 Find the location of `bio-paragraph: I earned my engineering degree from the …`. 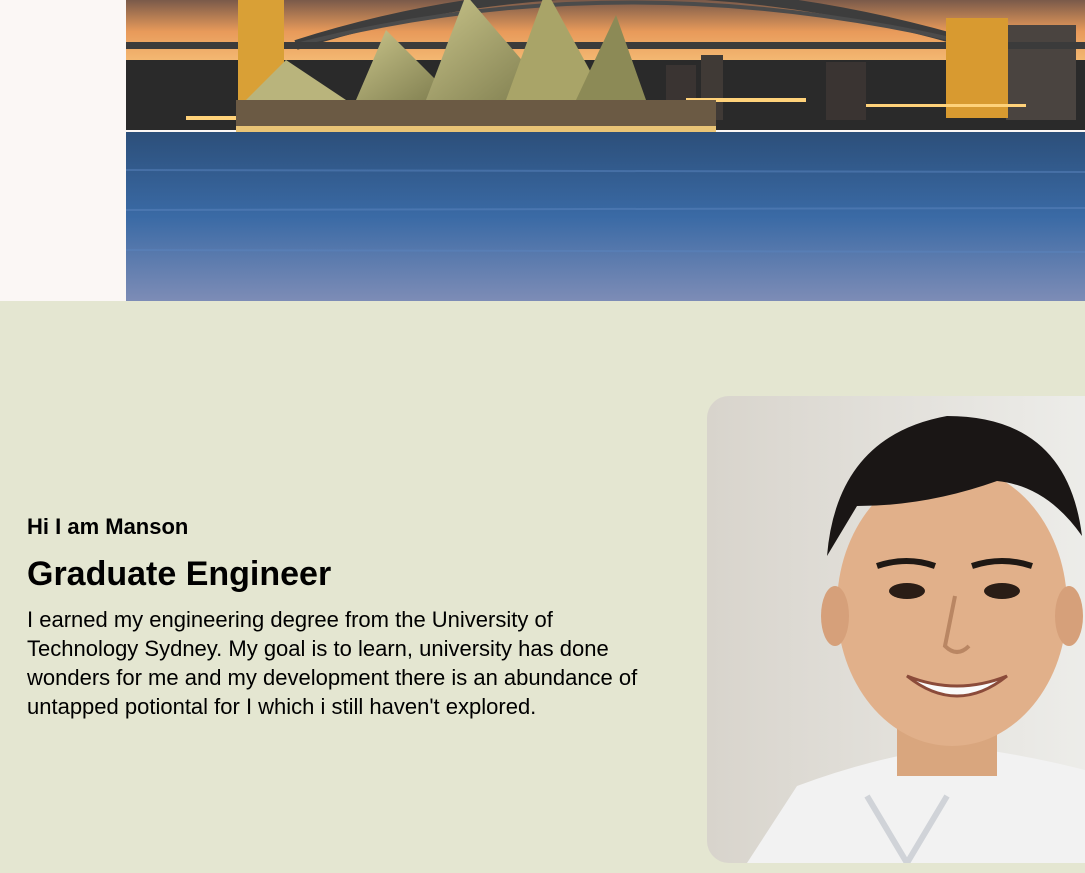

bio-paragraph: I earned my engineering degree from the … is located at coordinates (332, 663).